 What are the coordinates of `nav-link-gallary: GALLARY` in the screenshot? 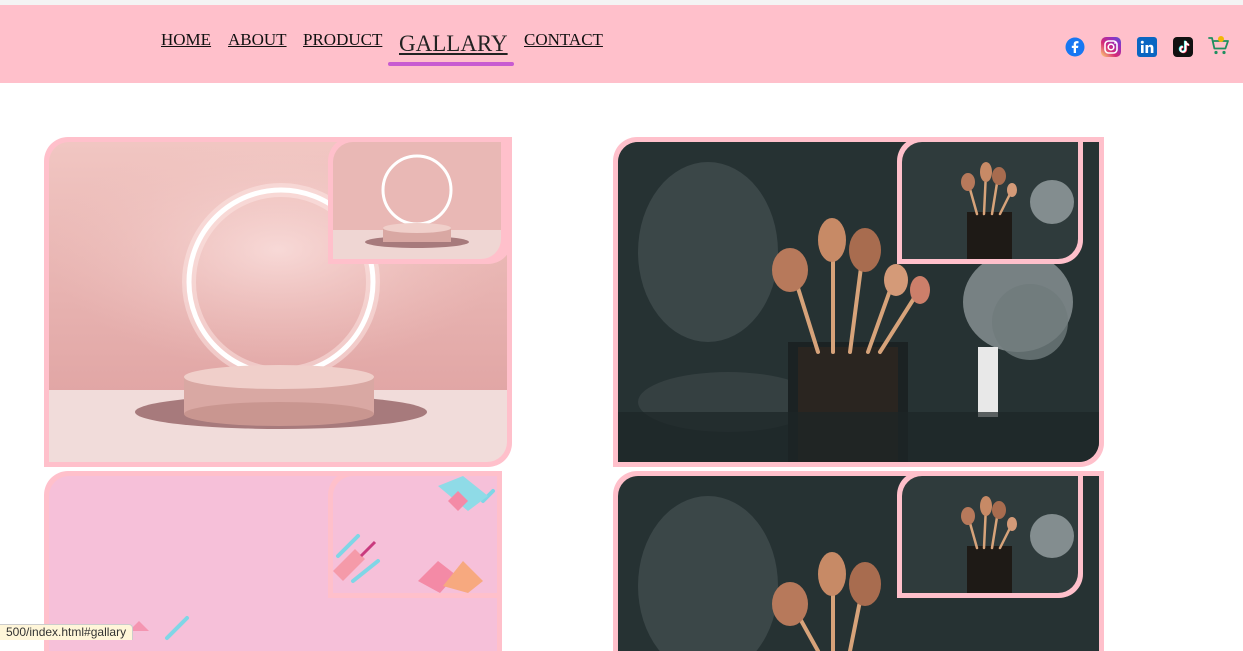 It's located at (453, 44).